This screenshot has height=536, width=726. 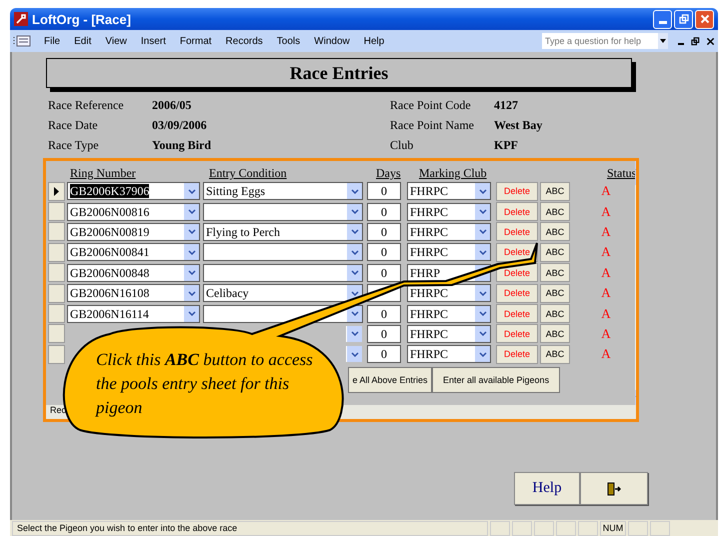 What do you see at coordinates (453, 173) in the screenshot?
I see `column-header: Marking Club` at bounding box center [453, 173].